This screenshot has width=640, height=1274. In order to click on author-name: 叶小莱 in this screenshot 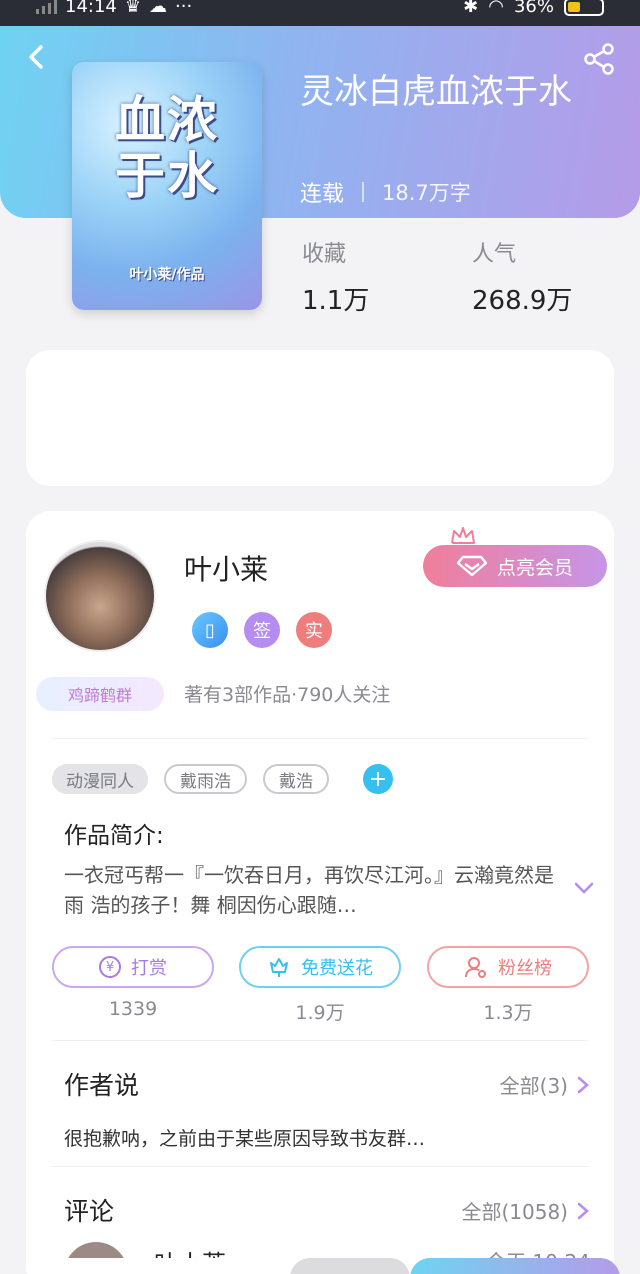, I will do `click(226, 568)`.